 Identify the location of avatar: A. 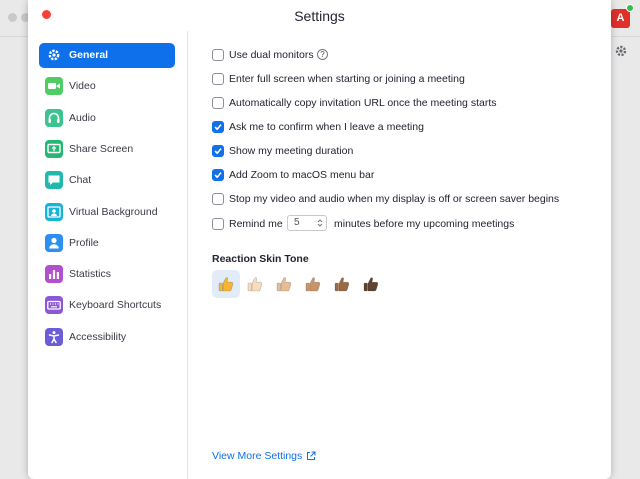
(620, 18).